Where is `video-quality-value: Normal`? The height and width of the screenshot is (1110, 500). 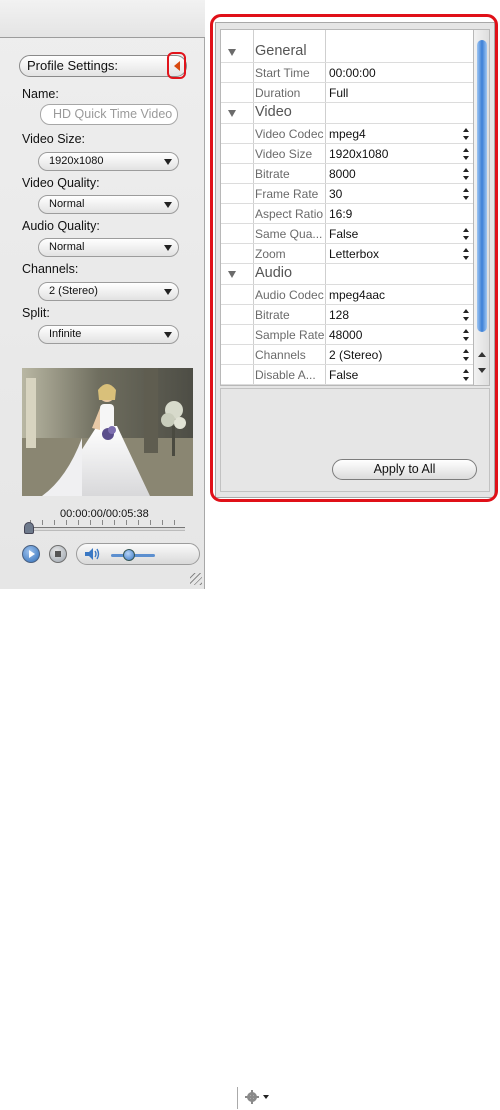
video-quality-value: Normal is located at coordinates (67, 204).